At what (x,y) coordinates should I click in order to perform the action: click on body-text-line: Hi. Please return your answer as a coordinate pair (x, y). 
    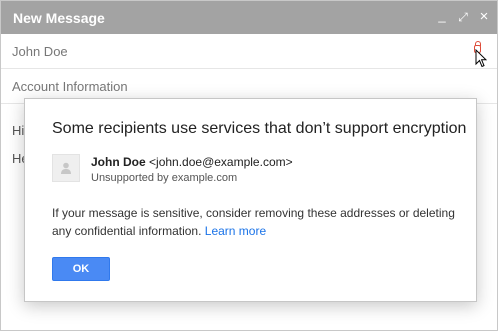
    Looking at the image, I should click on (18, 130).